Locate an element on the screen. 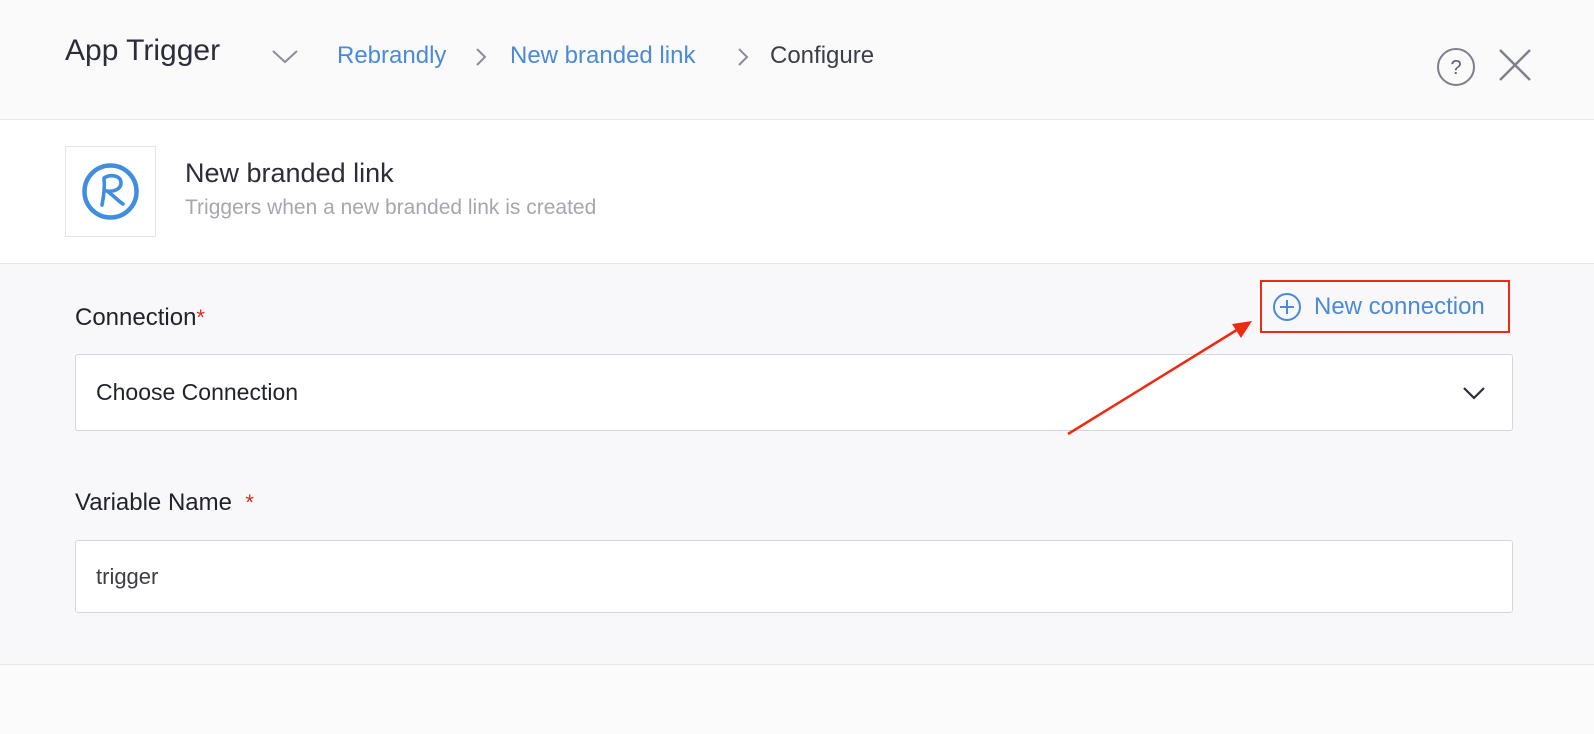  new-connection-label: New connection is located at coordinates (1399, 306).